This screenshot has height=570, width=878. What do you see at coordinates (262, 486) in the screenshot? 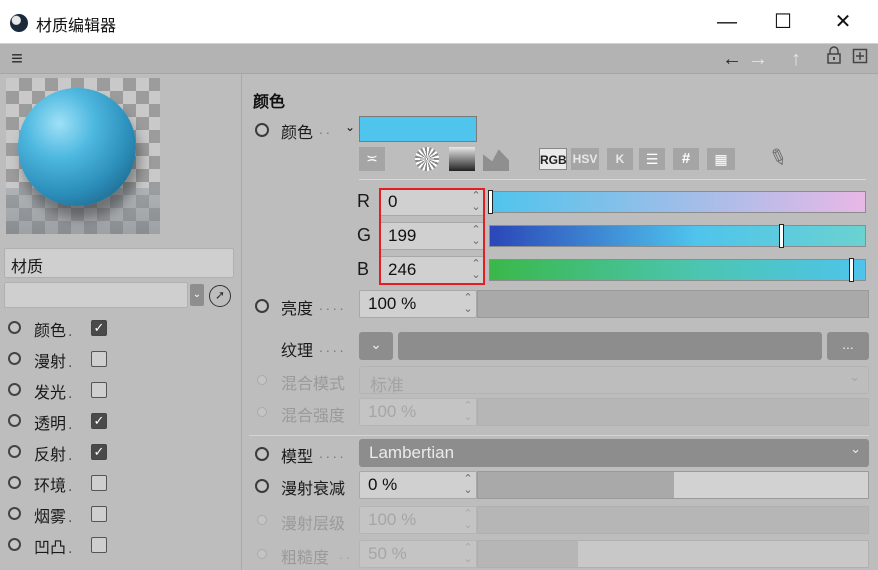
I see `diffuse-falloff-radio` at bounding box center [262, 486].